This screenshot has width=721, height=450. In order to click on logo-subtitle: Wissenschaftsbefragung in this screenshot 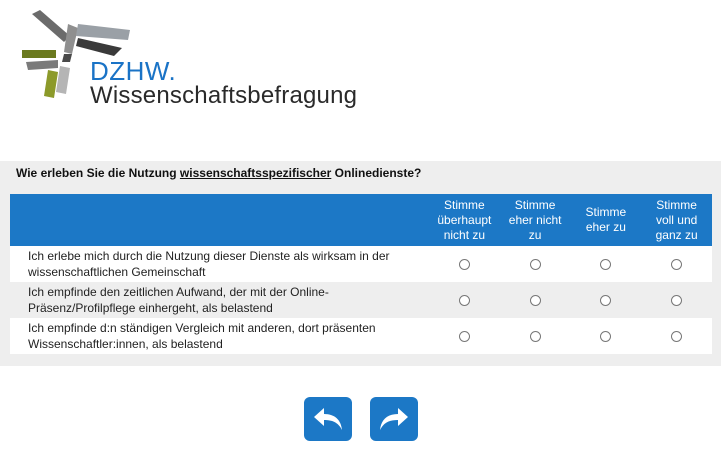, I will do `click(224, 95)`.